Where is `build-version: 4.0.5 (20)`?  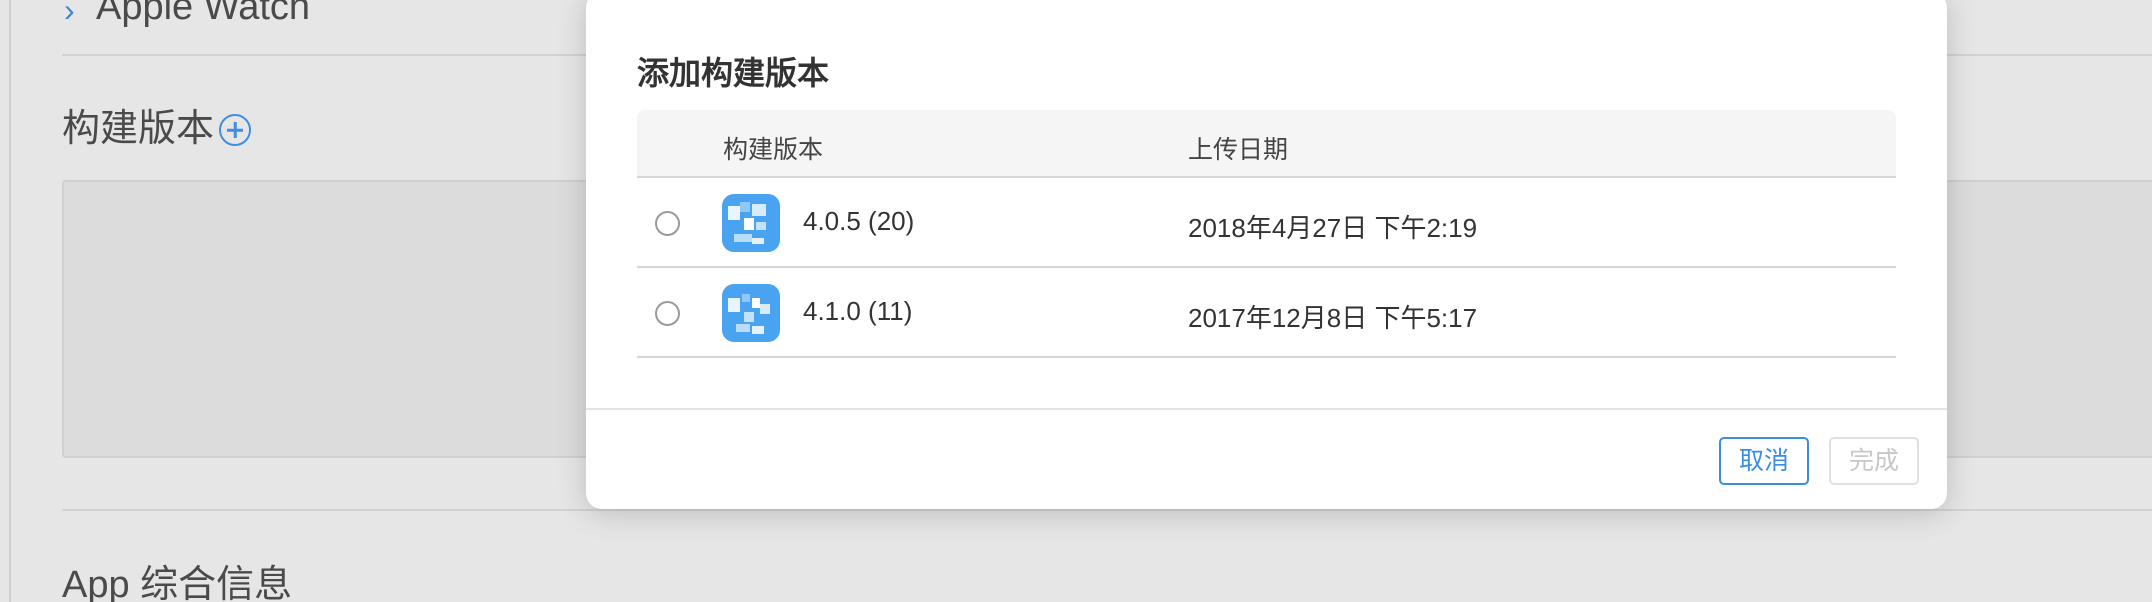
build-version: 4.0.5 (20) is located at coordinates (859, 221).